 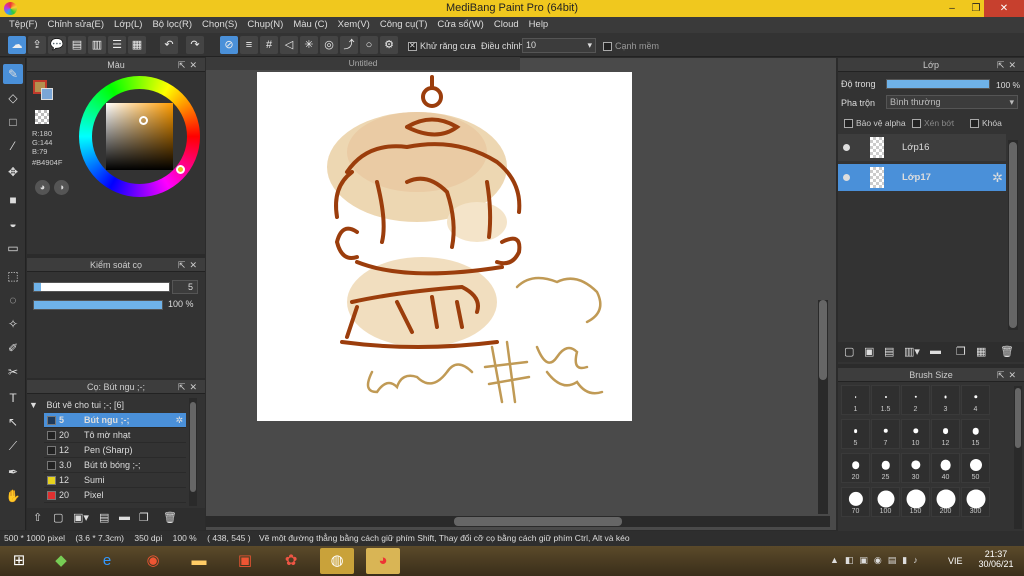 I want to click on comment-icon: 💬, so click(x=57, y=45).